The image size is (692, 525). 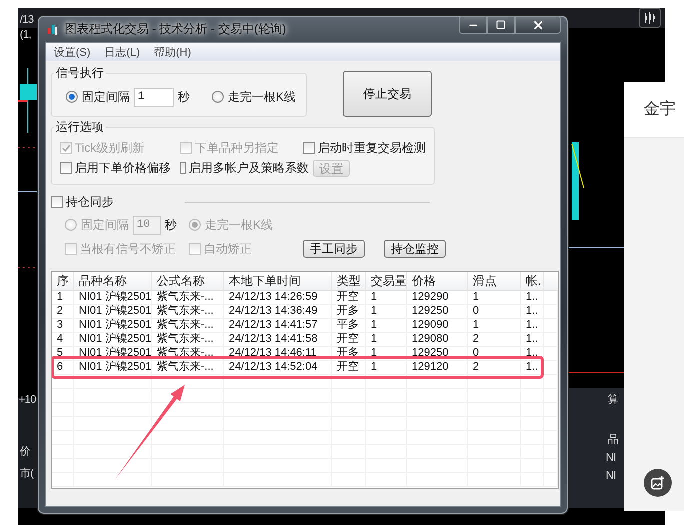 I want to click on table-cell: 129290, so click(x=437, y=297).